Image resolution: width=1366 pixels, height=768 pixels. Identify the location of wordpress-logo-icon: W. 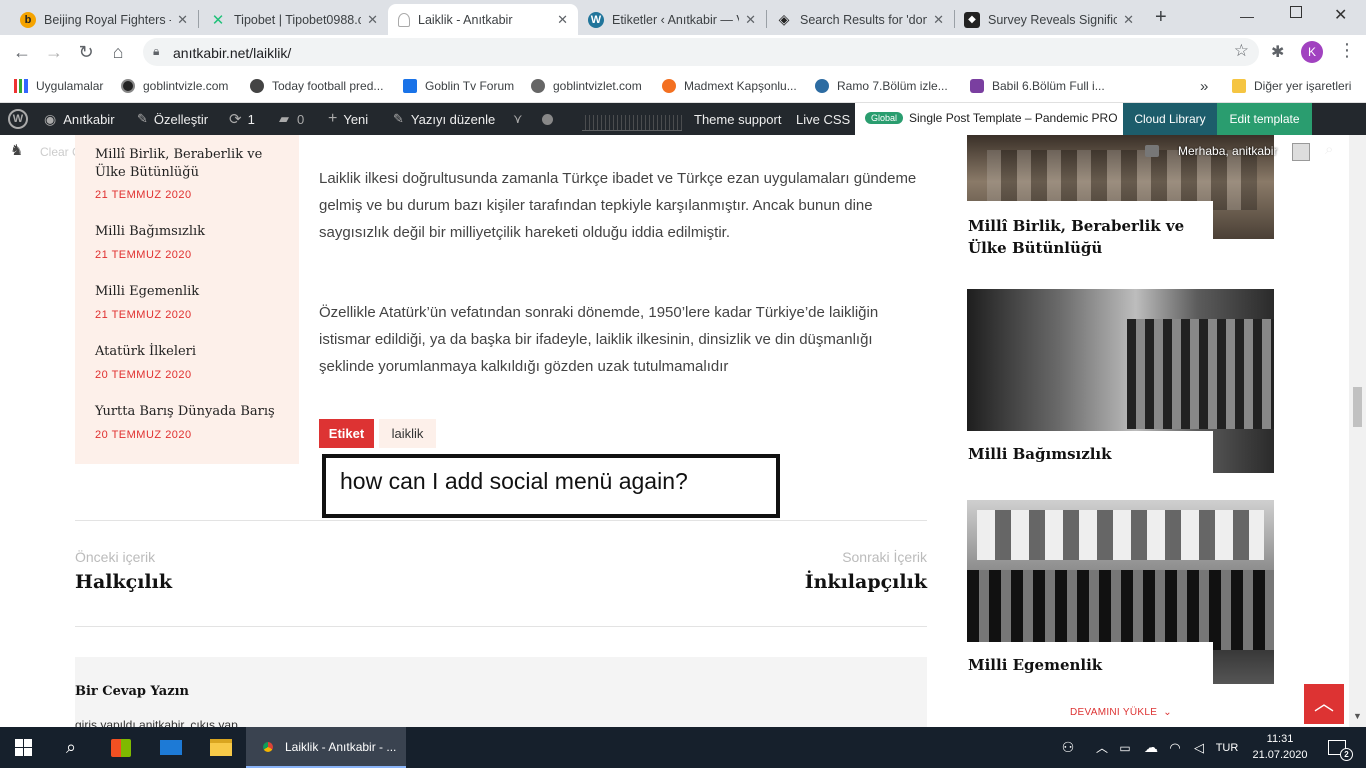
(18, 119).